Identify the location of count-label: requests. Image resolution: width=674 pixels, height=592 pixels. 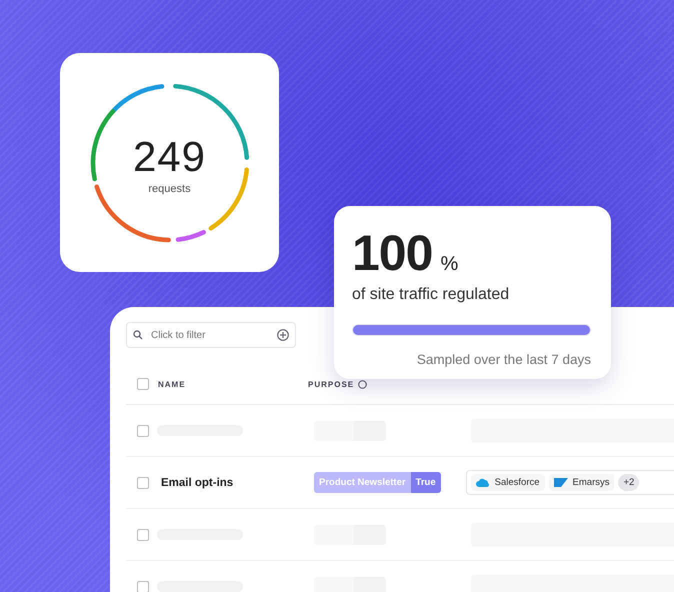
(169, 189).